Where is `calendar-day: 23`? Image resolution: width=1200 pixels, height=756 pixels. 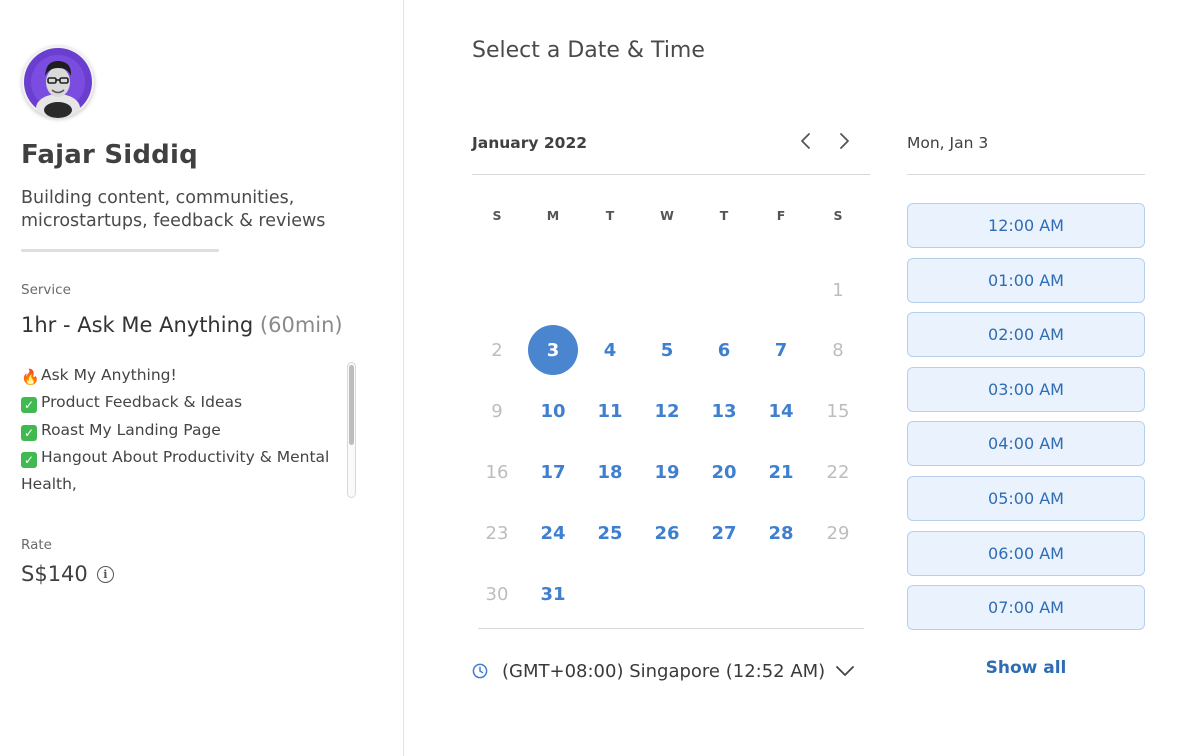
calendar-day: 23 is located at coordinates (497, 533).